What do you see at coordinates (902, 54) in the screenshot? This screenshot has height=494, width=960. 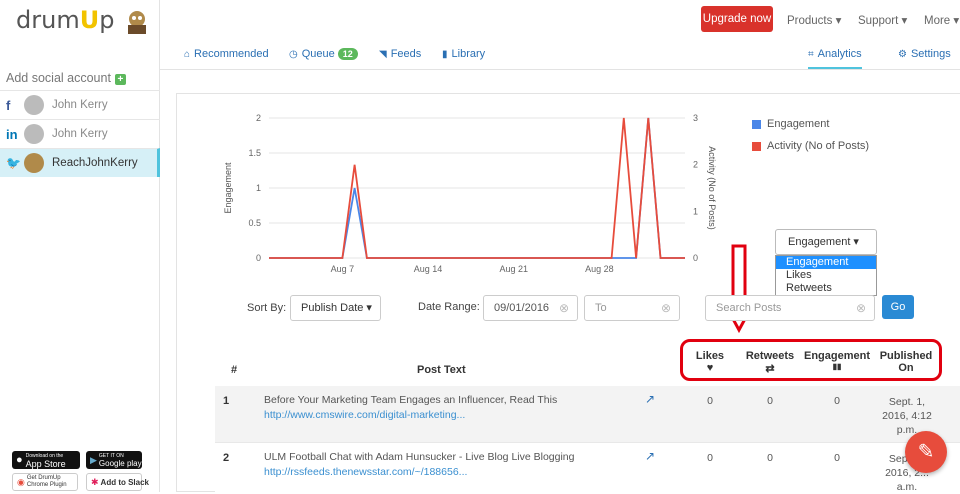 I see `gear-icon: ⚙` at bounding box center [902, 54].